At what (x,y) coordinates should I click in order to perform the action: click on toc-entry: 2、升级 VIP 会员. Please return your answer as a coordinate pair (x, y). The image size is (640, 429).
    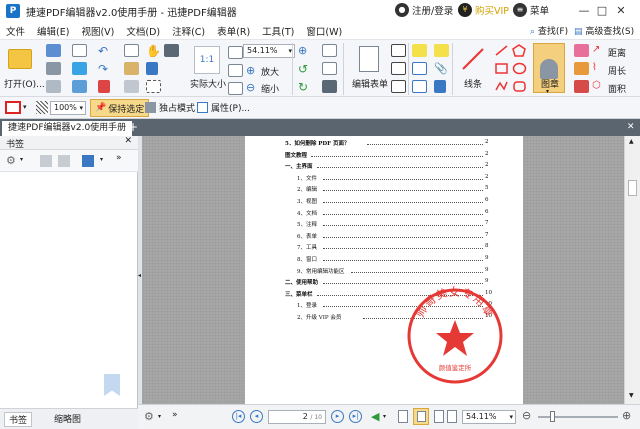
    Looking at the image, I should click on (319, 317).